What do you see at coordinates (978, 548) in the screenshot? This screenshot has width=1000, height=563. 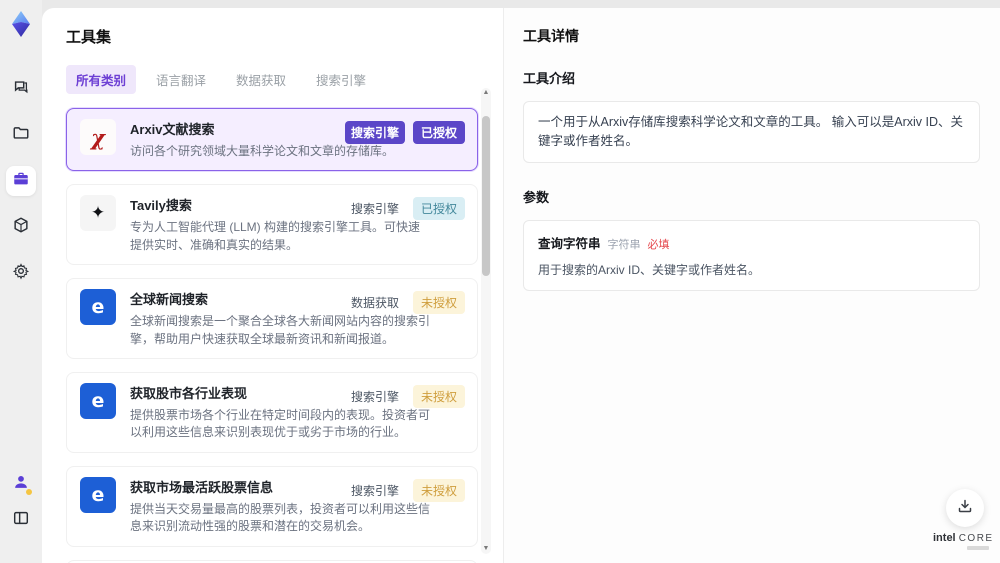 I see `brand-sub-mark` at bounding box center [978, 548].